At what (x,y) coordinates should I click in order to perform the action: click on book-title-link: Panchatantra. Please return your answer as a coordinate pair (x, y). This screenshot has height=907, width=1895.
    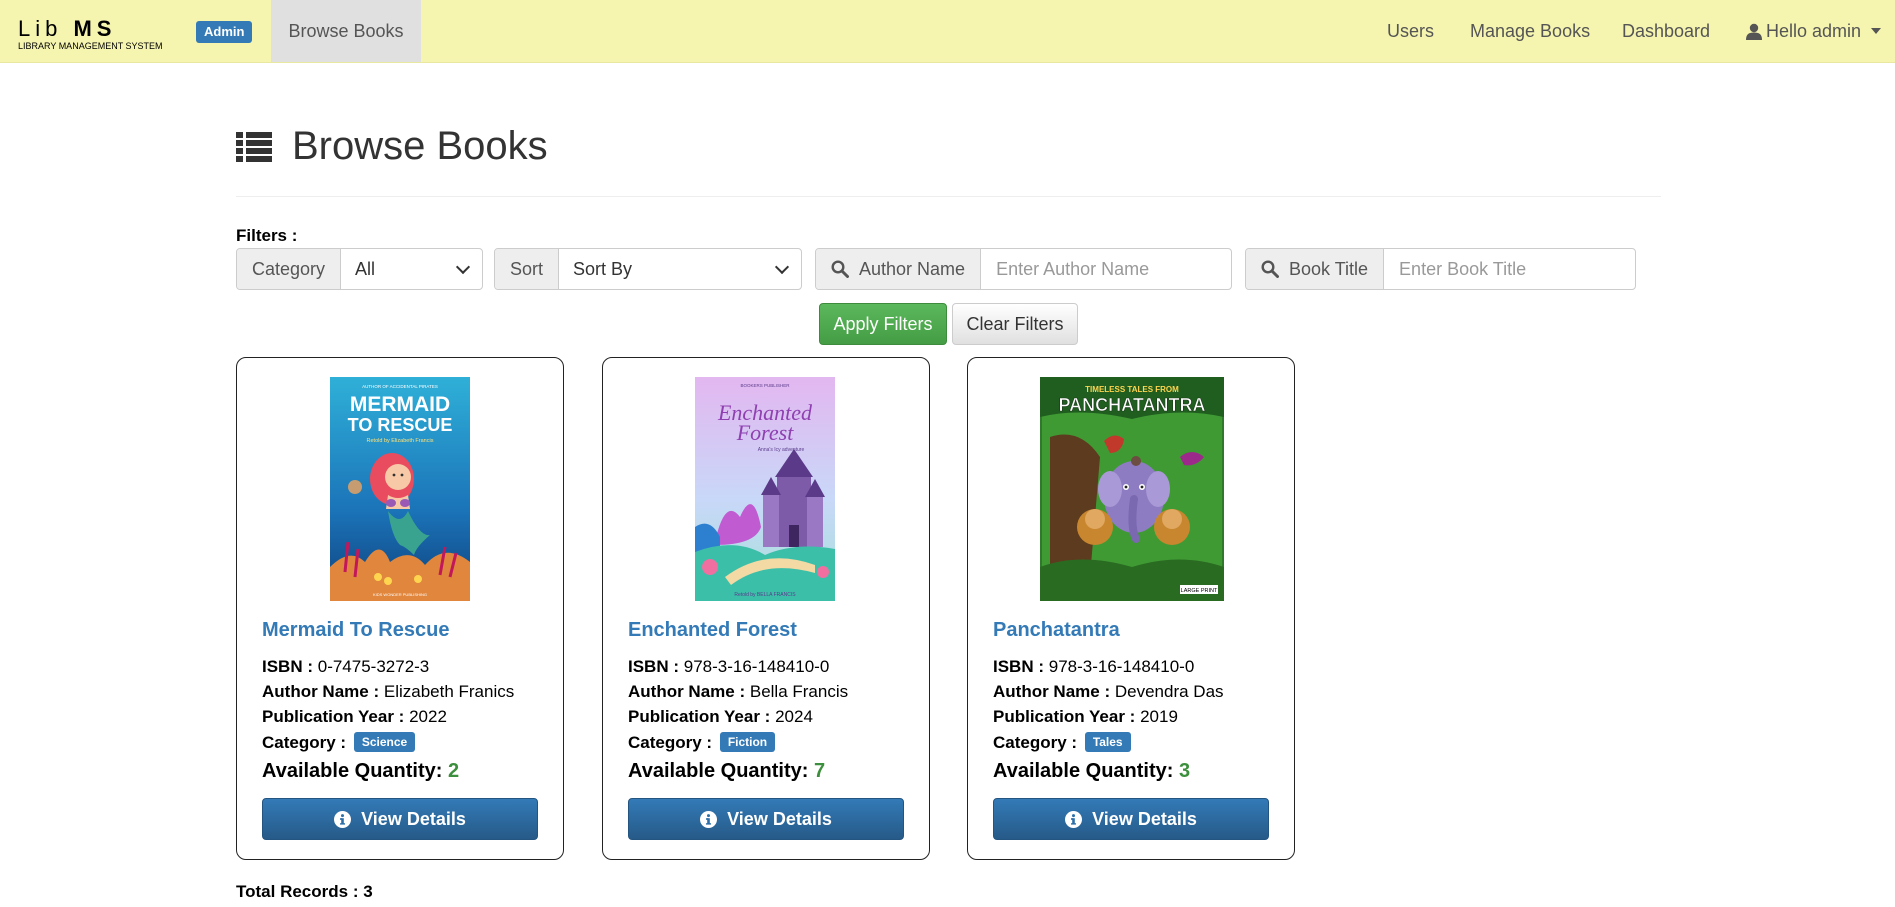
    Looking at the image, I should click on (1056, 630).